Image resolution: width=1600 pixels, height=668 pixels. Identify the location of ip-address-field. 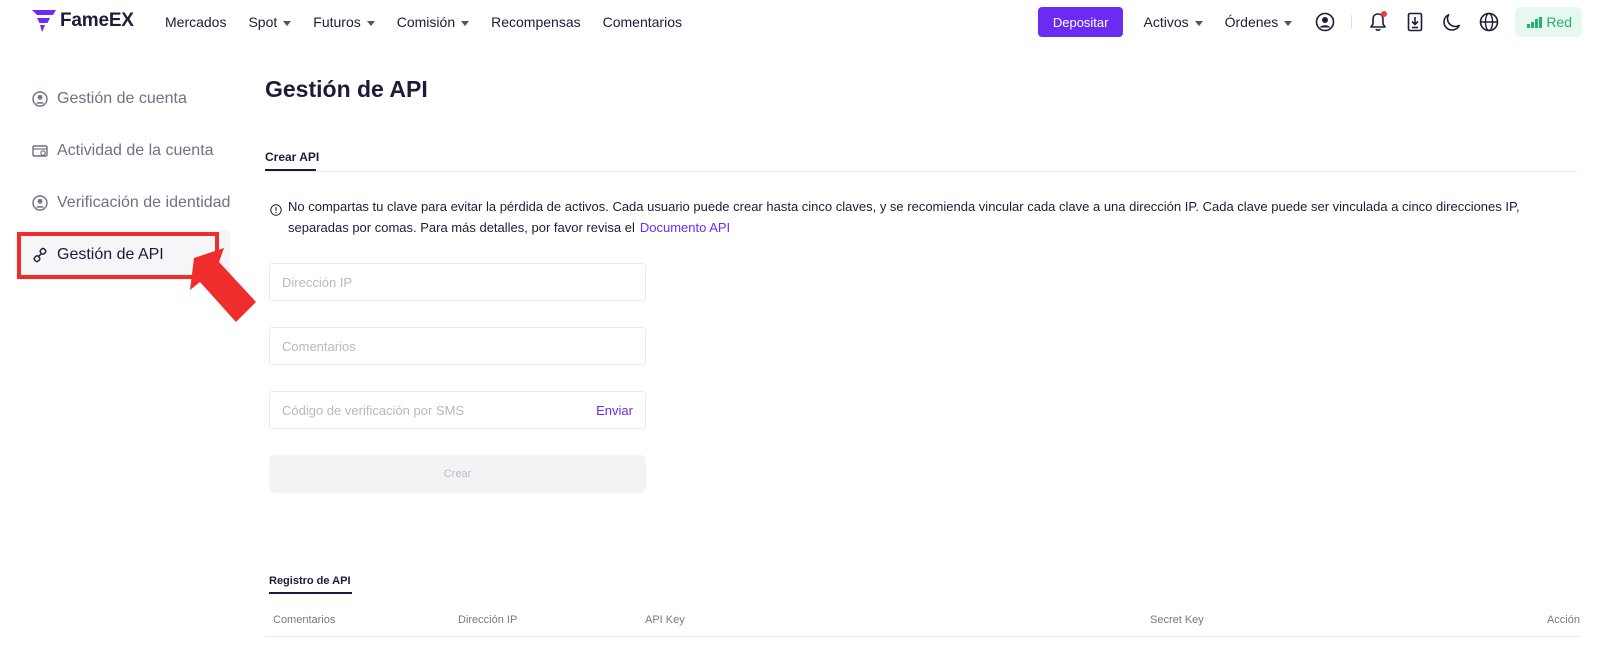
(457, 282).